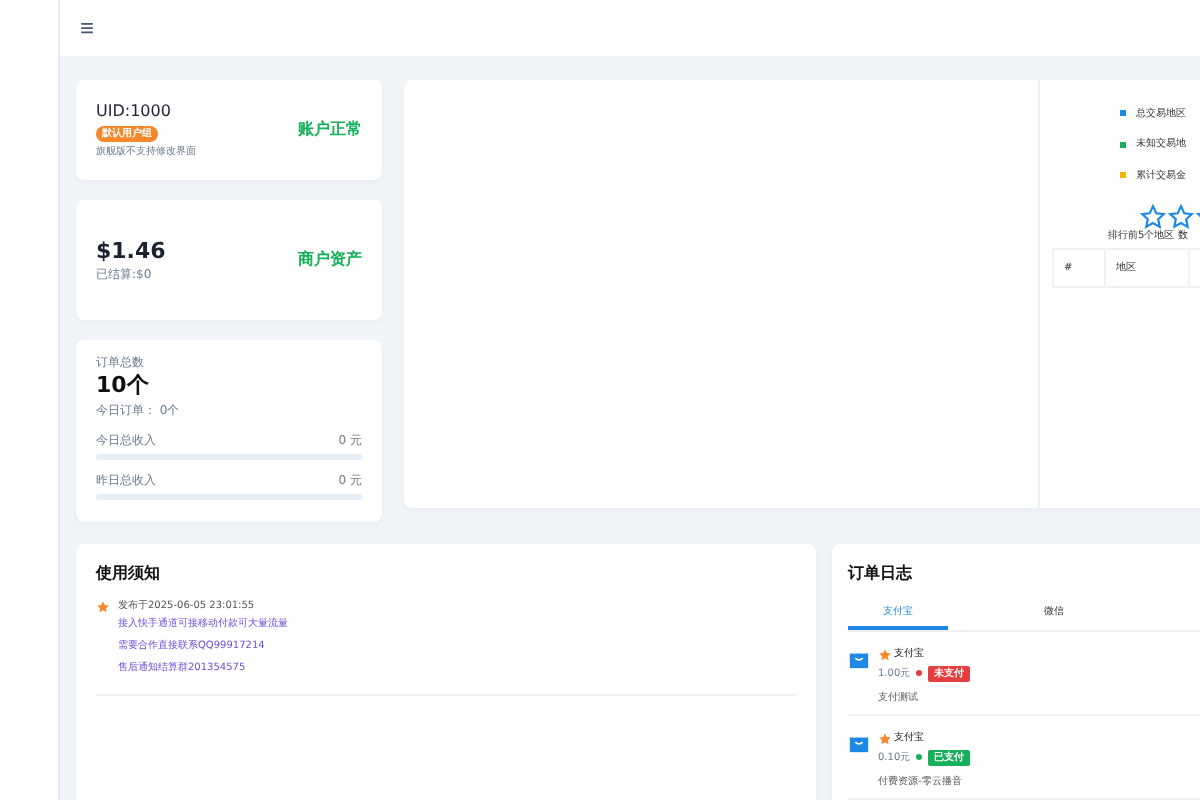 The width and height of the screenshot is (1200, 800). I want to click on user-id: UID:1000, so click(134, 112).